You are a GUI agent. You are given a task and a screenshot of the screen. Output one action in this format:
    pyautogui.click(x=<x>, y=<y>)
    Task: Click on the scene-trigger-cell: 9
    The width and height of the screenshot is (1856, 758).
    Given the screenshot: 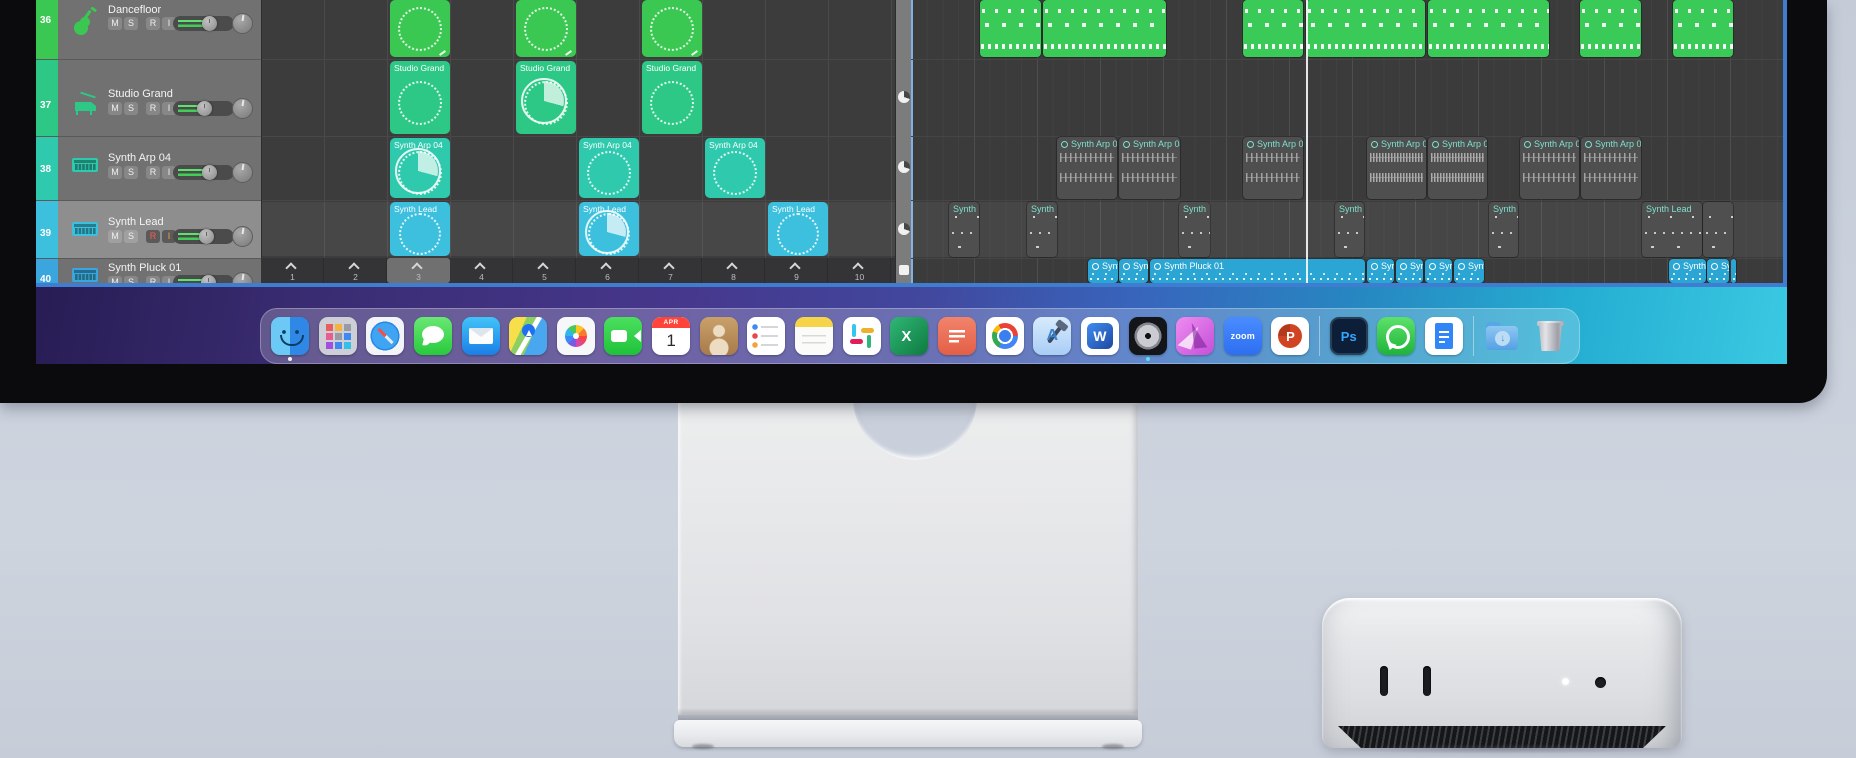 What is the action you would take?
    pyautogui.click(x=796, y=270)
    